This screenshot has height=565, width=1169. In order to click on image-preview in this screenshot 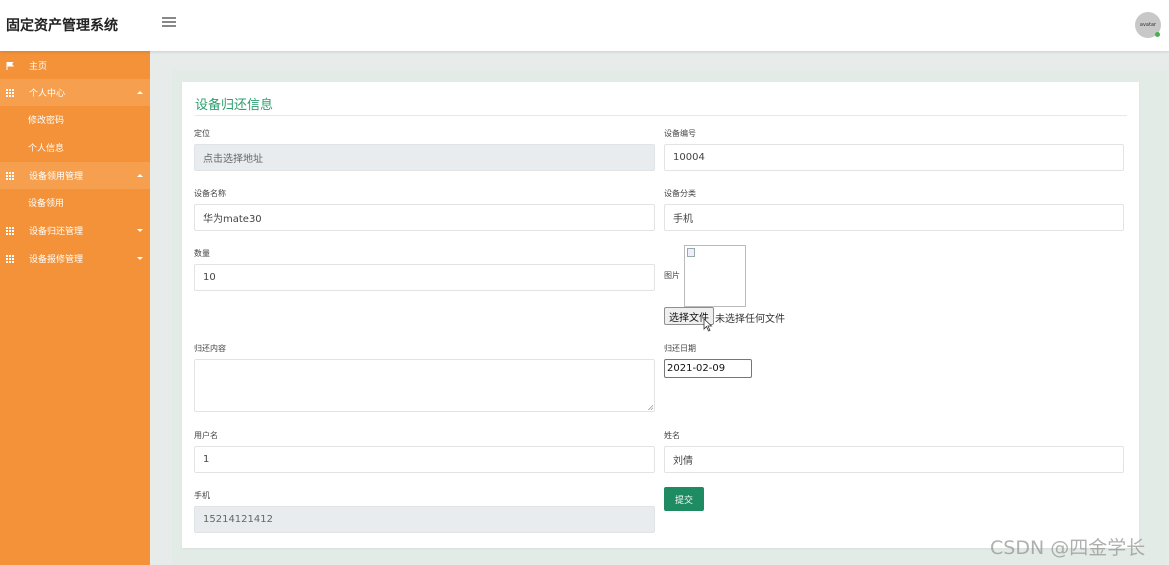, I will do `click(715, 276)`.